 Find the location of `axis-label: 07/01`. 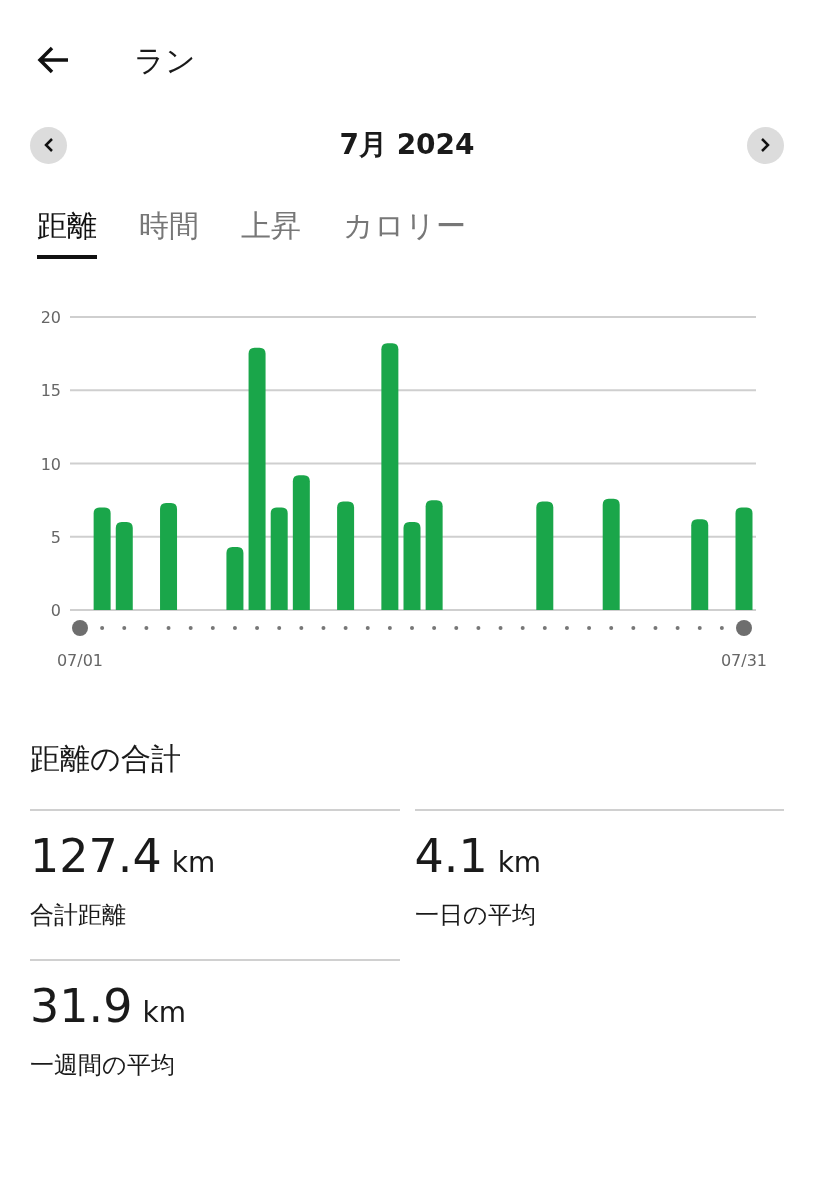

axis-label: 07/01 is located at coordinates (80, 660).